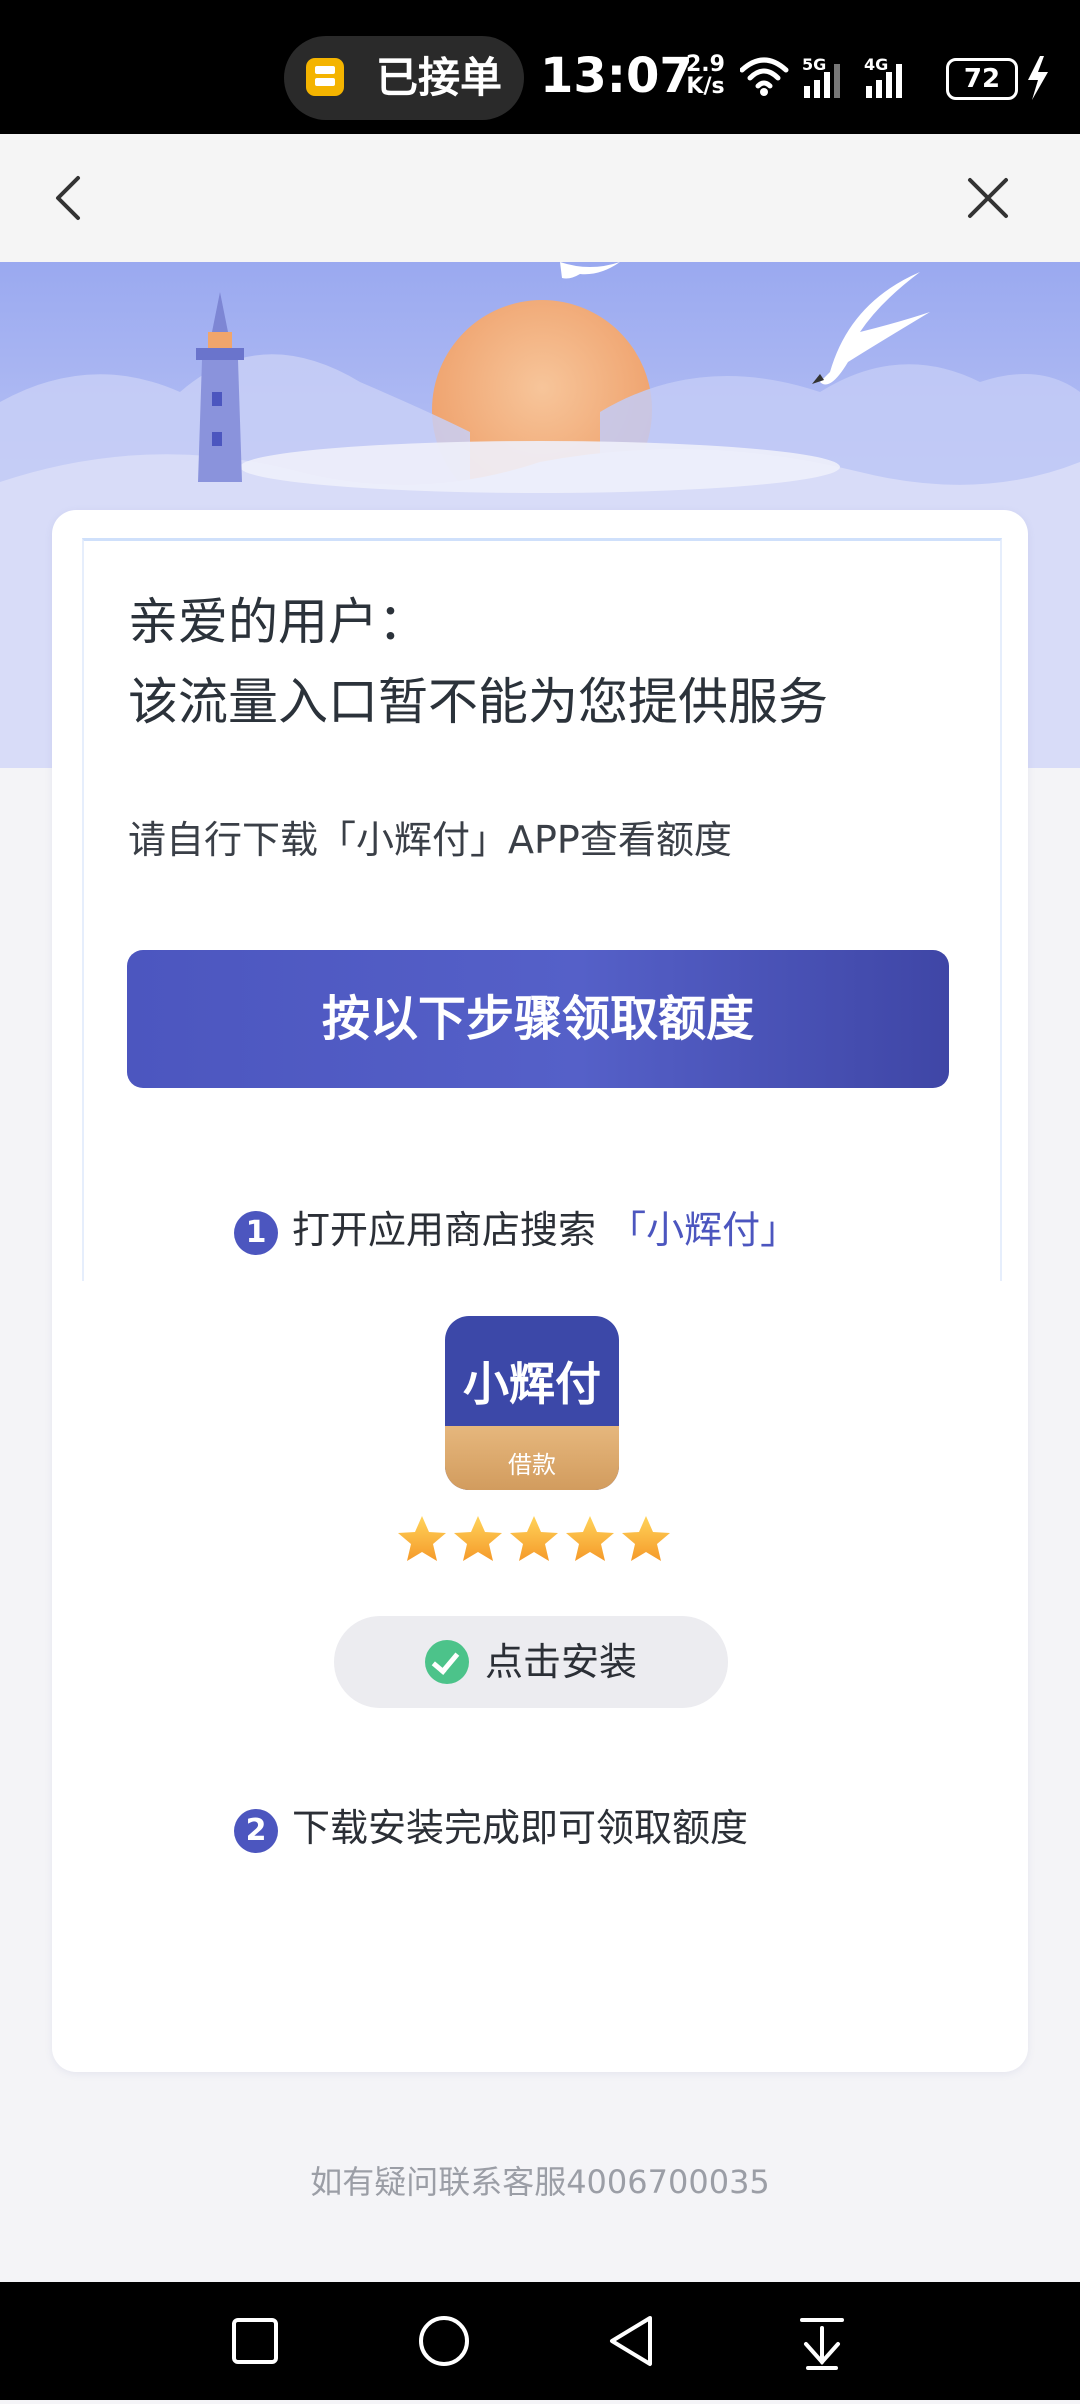 Image resolution: width=1080 pixels, height=2404 pixels. What do you see at coordinates (430, 840) in the screenshot?
I see `download-note: 请自行下载「小辉付」APP查看额度` at bounding box center [430, 840].